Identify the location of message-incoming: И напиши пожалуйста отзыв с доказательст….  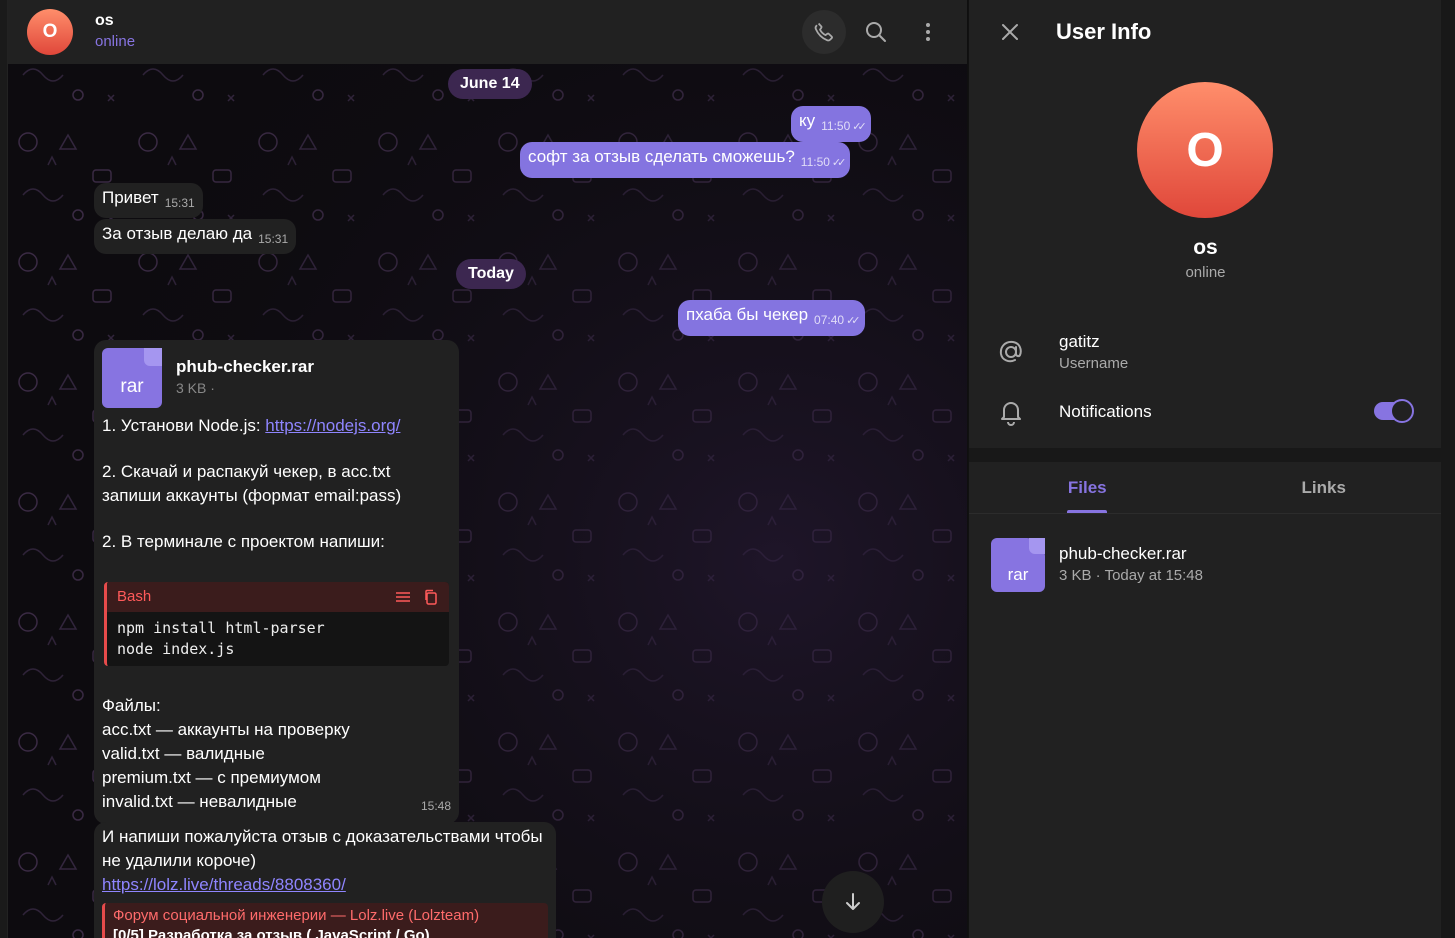
(325, 880).